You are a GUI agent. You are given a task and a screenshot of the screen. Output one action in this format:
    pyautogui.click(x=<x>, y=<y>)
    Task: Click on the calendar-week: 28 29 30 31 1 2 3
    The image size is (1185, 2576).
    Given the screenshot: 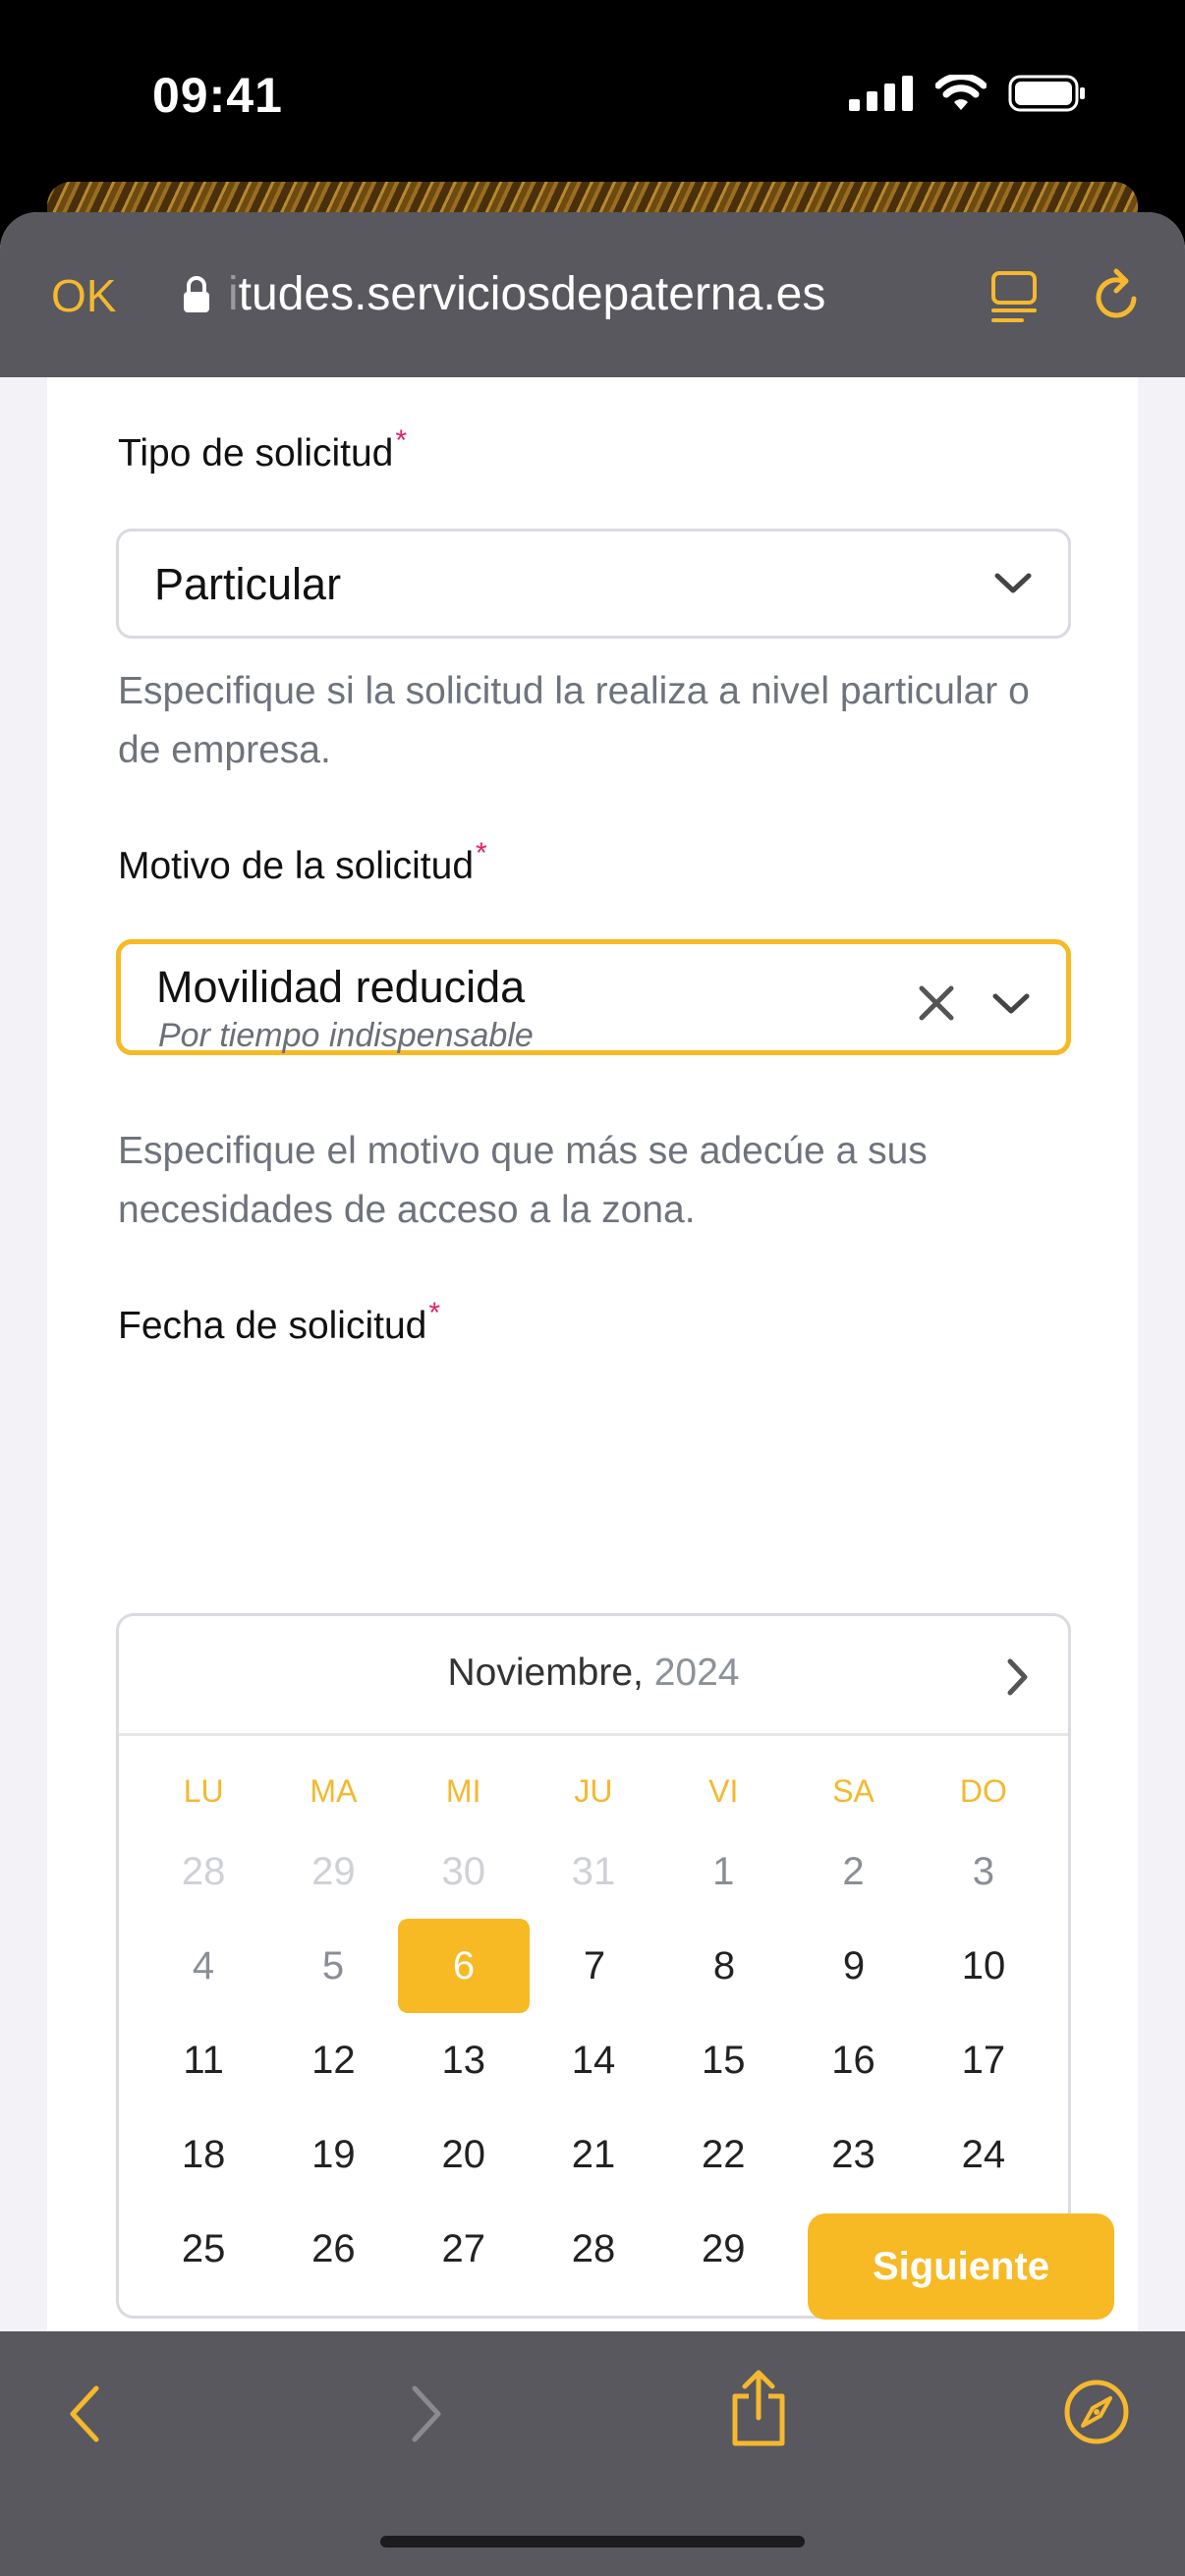 What is the action you would take?
    pyautogui.click(x=594, y=1871)
    